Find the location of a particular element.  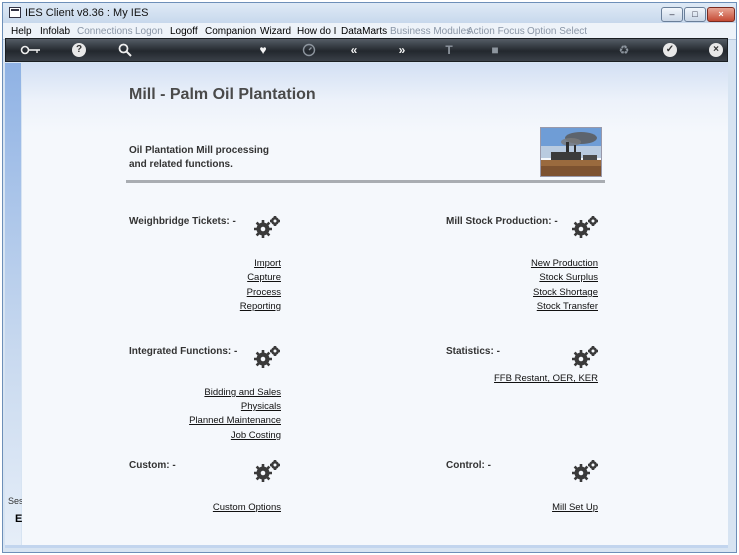

menu-action-focus: Action Focus is located at coordinates (496, 31).